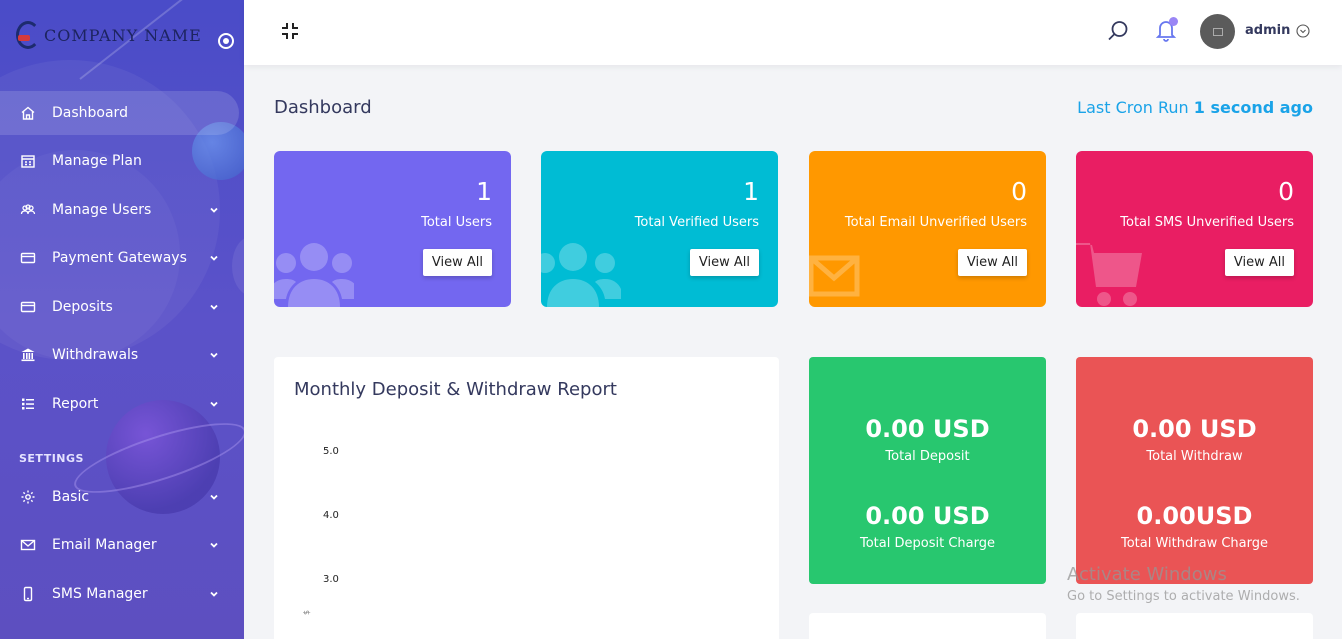 The image size is (1342, 639). What do you see at coordinates (392, 229) in the screenshot?
I see `stat-card-total-users: 1 Total Users View All` at bounding box center [392, 229].